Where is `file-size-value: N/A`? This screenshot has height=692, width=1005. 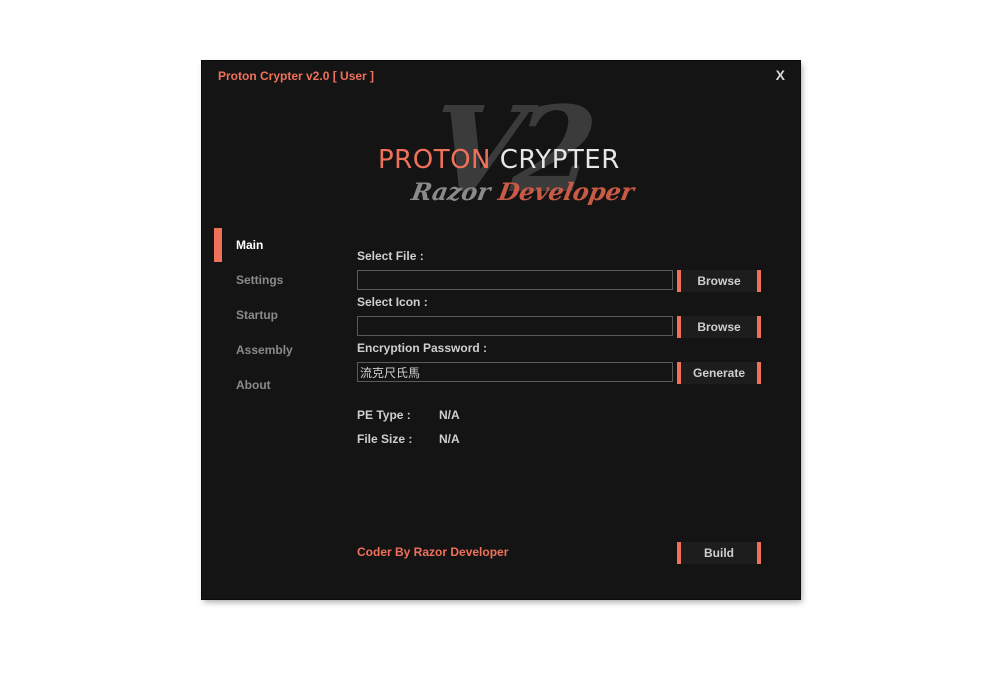 file-size-value: N/A is located at coordinates (449, 439).